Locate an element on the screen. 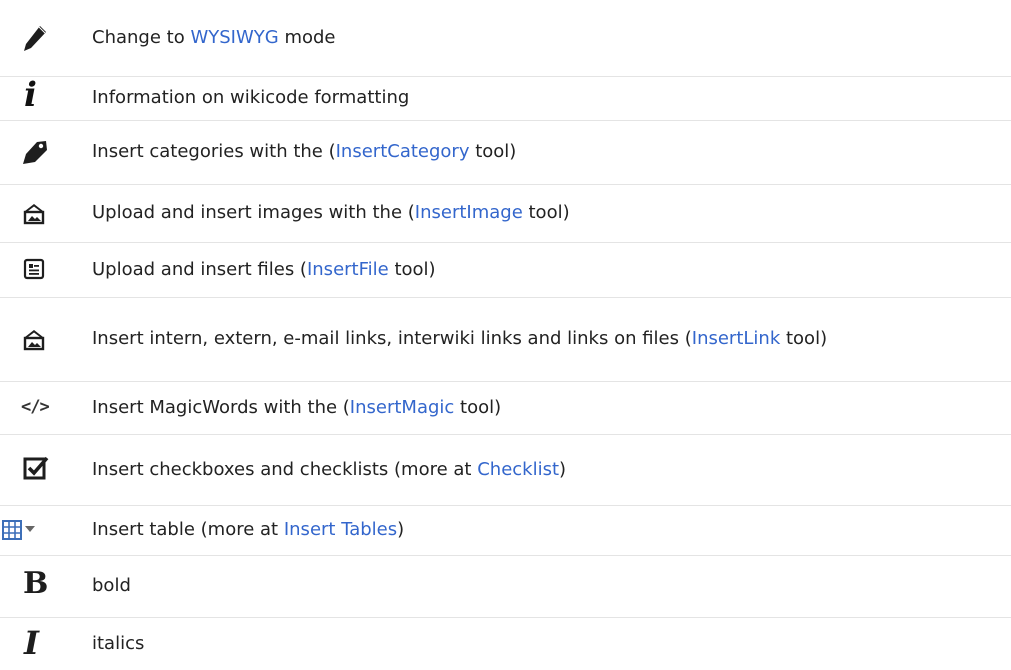  row-text: Insert MagicWords with the ( is located at coordinates (221, 407).